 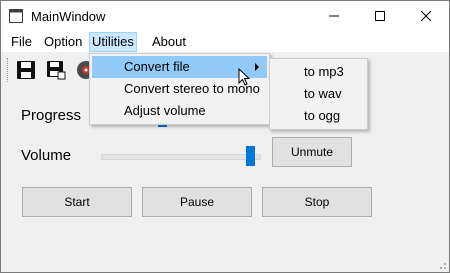 I want to click on close-button, so click(x=426, y=16).